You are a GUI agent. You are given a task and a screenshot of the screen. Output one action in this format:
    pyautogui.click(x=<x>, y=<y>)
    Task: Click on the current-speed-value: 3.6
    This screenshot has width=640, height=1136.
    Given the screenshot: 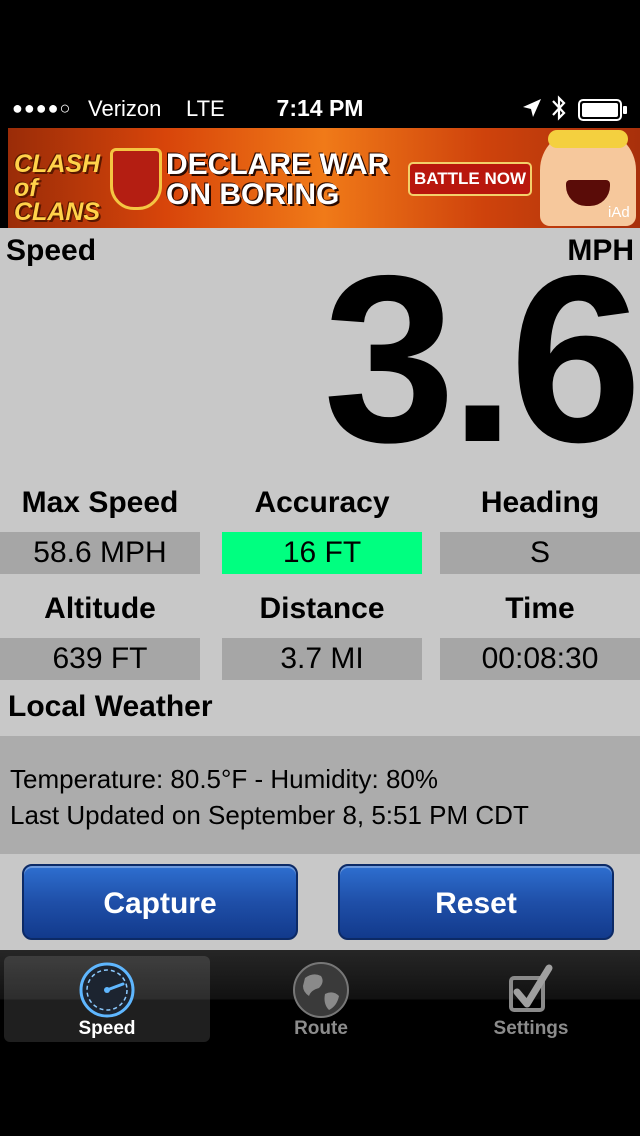 What is the action you would take?
    pyautogui.click(x=481, y=359)
    